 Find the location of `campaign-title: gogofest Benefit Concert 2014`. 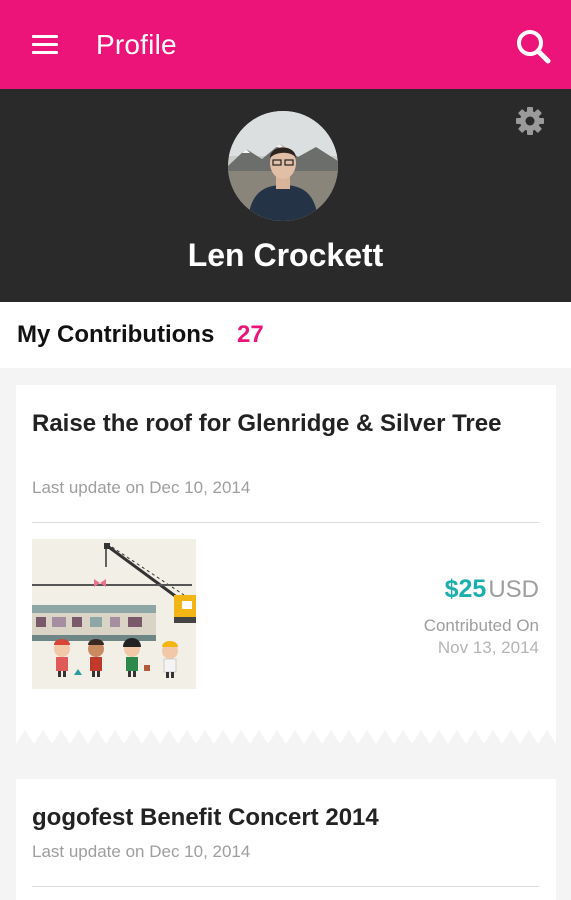

campaign-title: gogofest Benefit Concert 2014 is located at coordinates (282, 818).